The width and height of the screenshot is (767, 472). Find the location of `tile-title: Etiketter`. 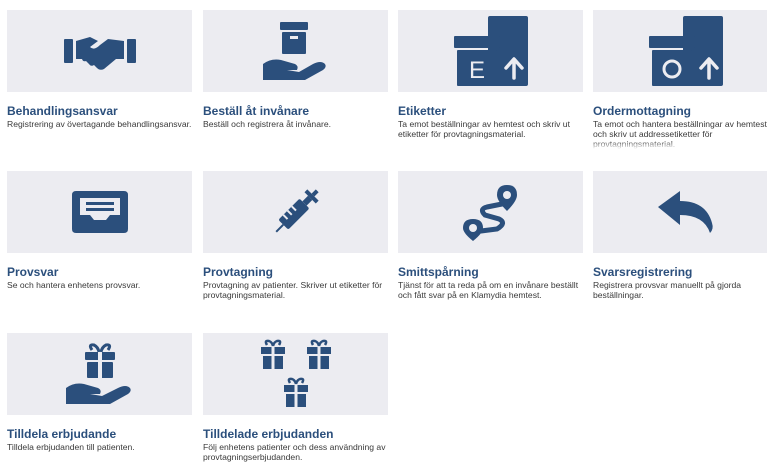

tile-title: Etiketter is located at coordinates (490, 111).